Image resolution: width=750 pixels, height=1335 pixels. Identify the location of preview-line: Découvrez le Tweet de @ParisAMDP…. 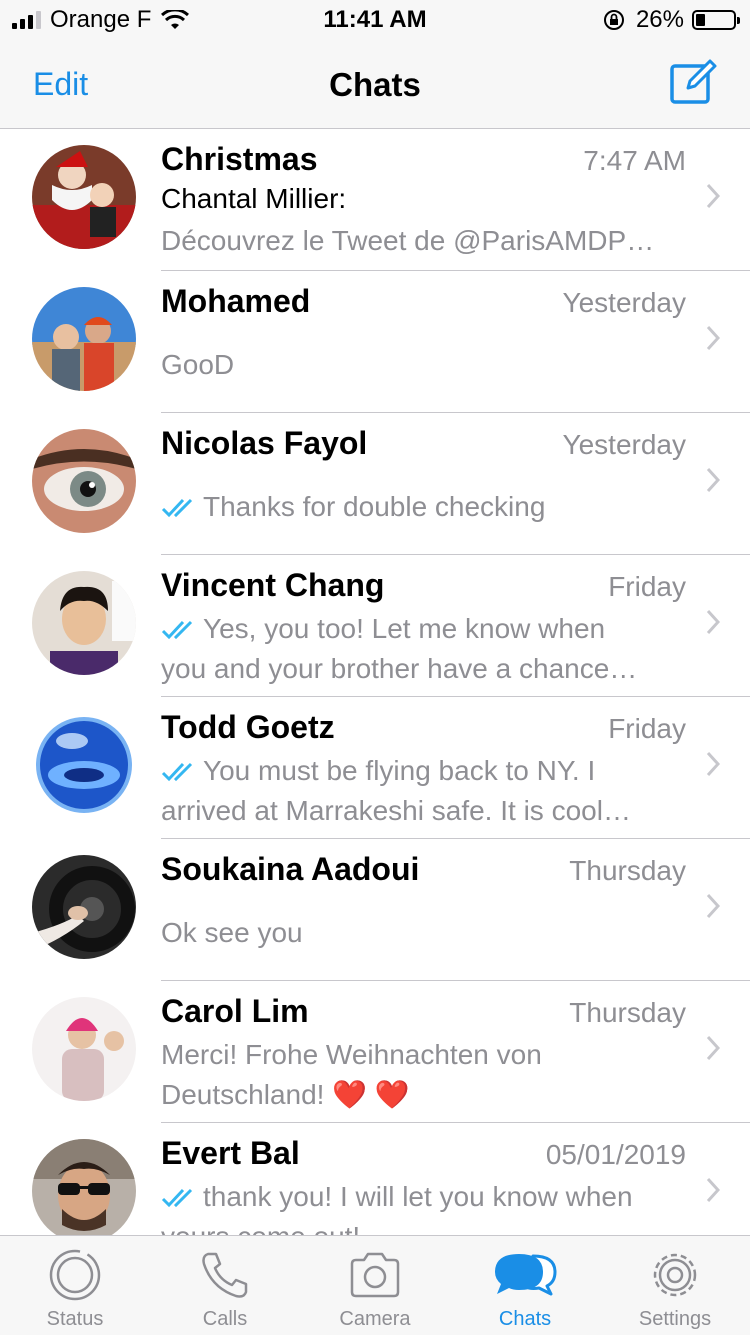
(408, 240).